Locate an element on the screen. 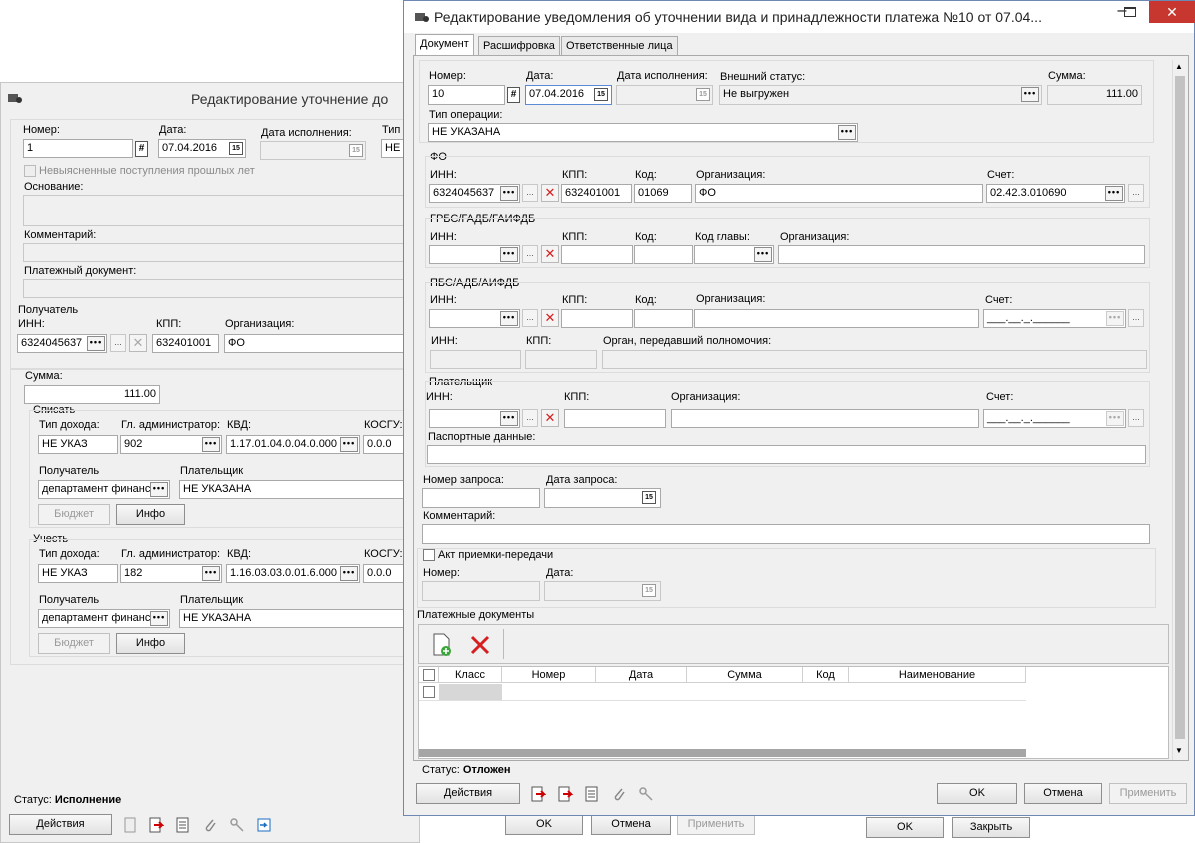 Image resolution: width=1195 pixels, height=843 pixels. table-row is located at coordinates (722, 692).